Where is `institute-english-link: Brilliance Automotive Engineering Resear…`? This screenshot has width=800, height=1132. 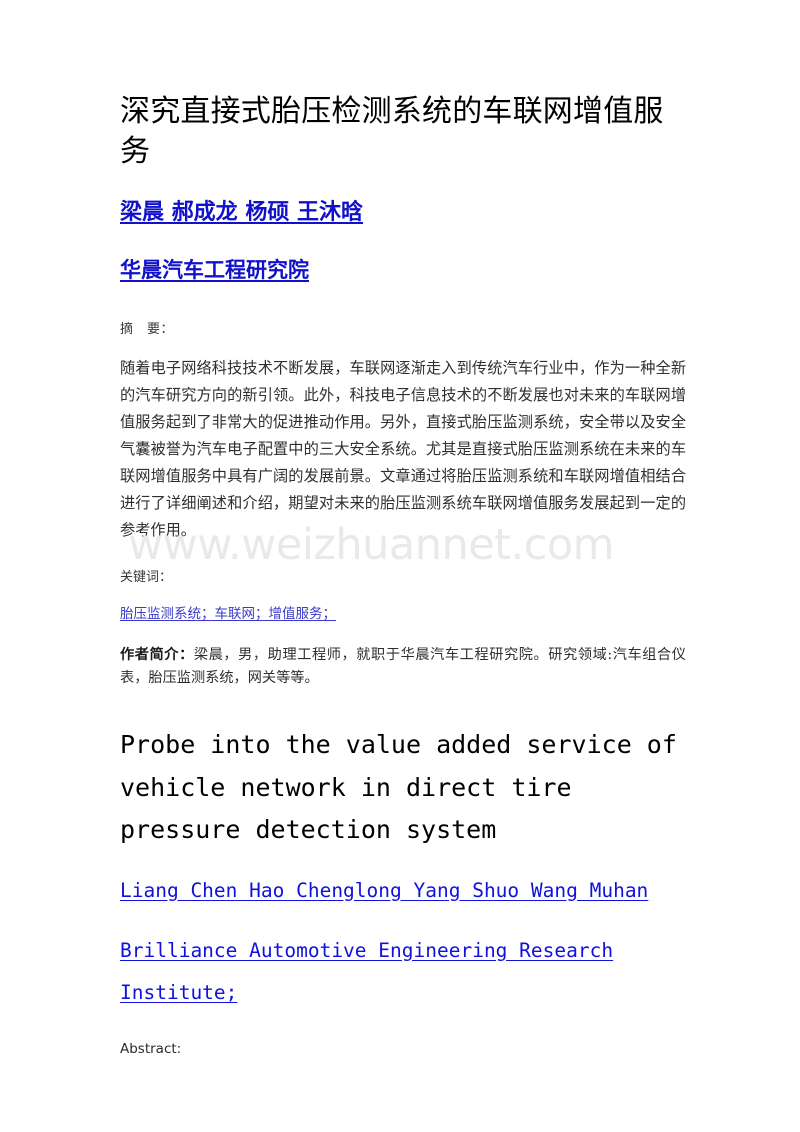
institute-english-link: Brilliance Automotive Engineering Resear… is located at coordinates (392, 959).